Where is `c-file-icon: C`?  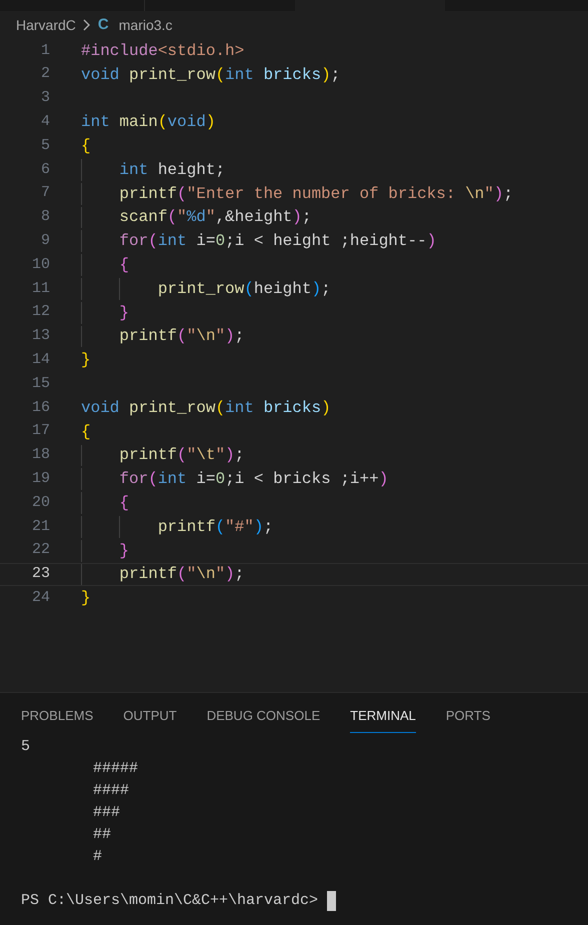 c-file-icon: C is located at coordinates (103, 25).